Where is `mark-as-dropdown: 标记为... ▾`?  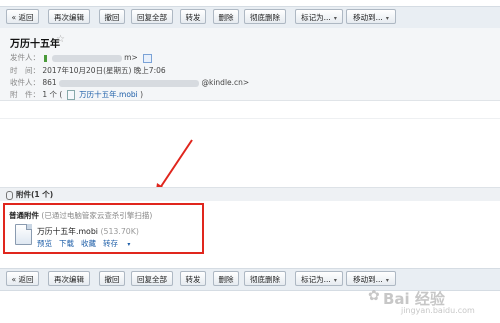
mark-as-dropdown: 标记为... ▾ is located at coordinates (319, 278).